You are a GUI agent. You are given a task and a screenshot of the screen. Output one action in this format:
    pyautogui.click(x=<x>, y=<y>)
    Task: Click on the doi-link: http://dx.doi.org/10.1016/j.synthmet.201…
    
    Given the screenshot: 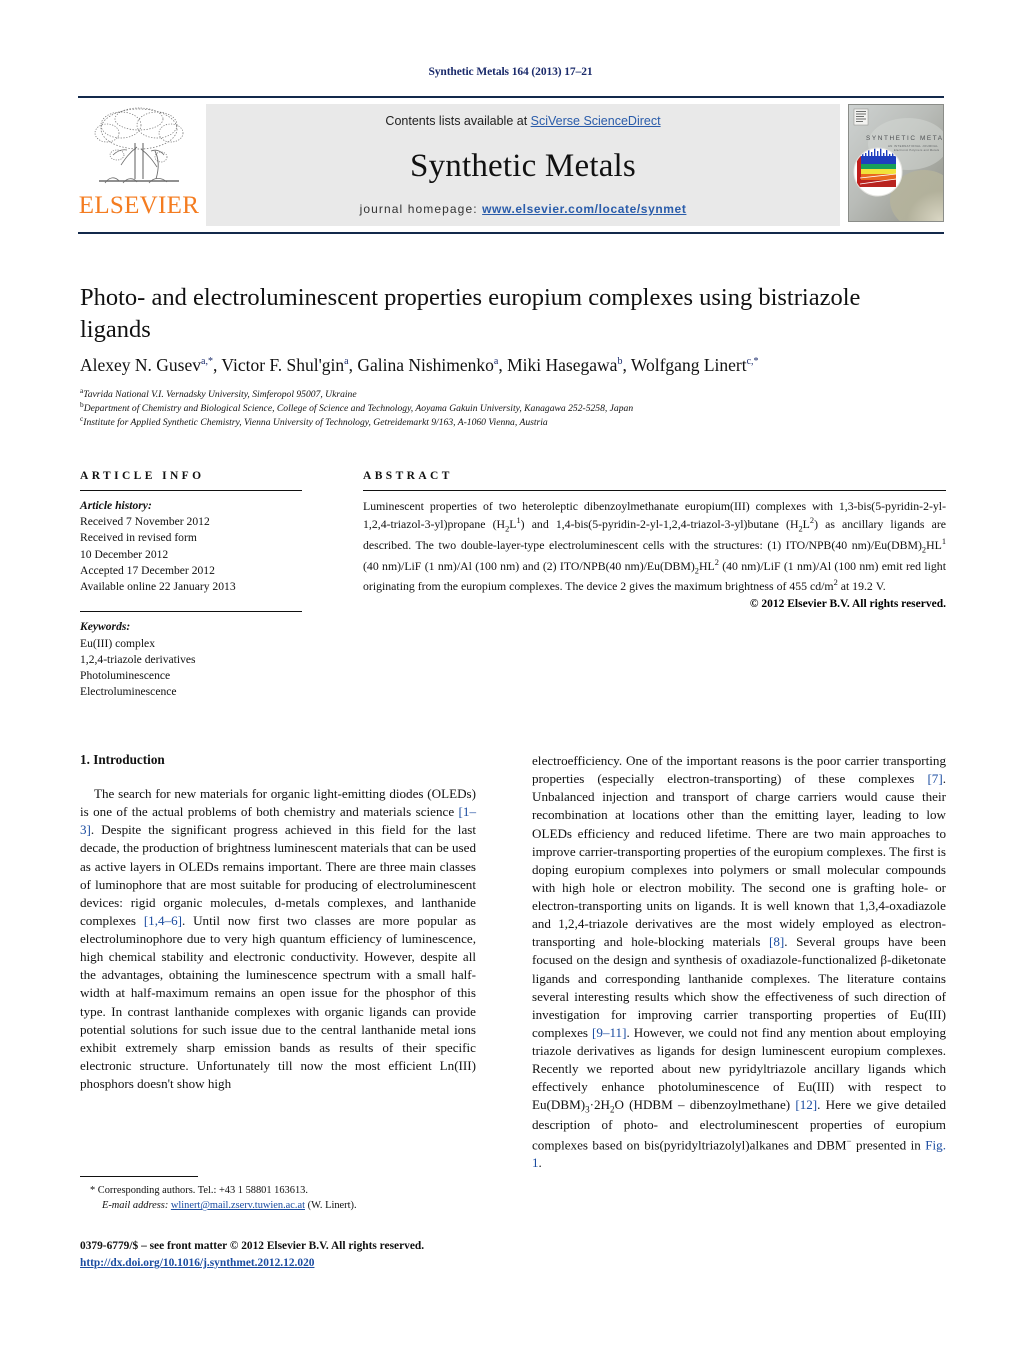 What is the action you would take?
    pyautogui.click(x=197, y=1263)
    